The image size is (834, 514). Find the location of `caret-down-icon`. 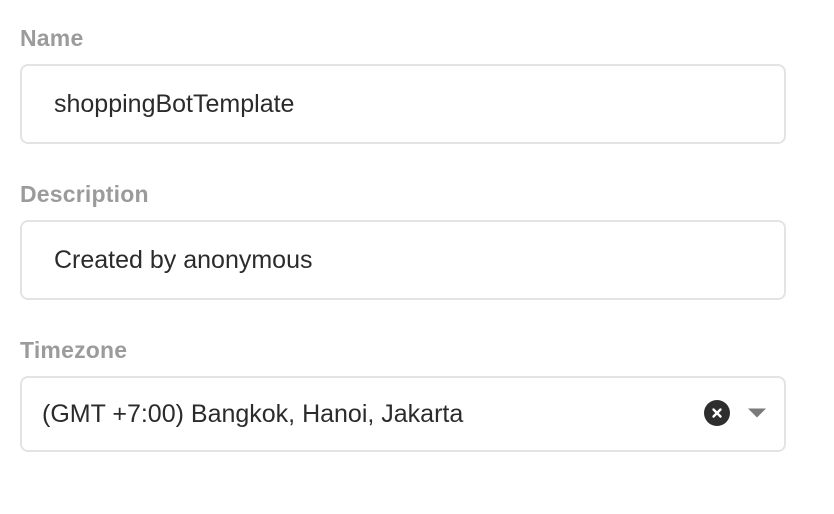

caret-down-icon is located at coordinates (757, 413).